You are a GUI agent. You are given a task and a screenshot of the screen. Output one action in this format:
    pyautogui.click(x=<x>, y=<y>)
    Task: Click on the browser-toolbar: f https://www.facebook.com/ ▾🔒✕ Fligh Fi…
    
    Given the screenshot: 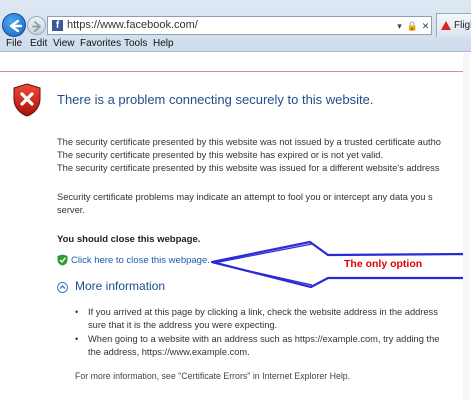 What is the action you would take?
    pyautogui.click(x=235, y=26)
    